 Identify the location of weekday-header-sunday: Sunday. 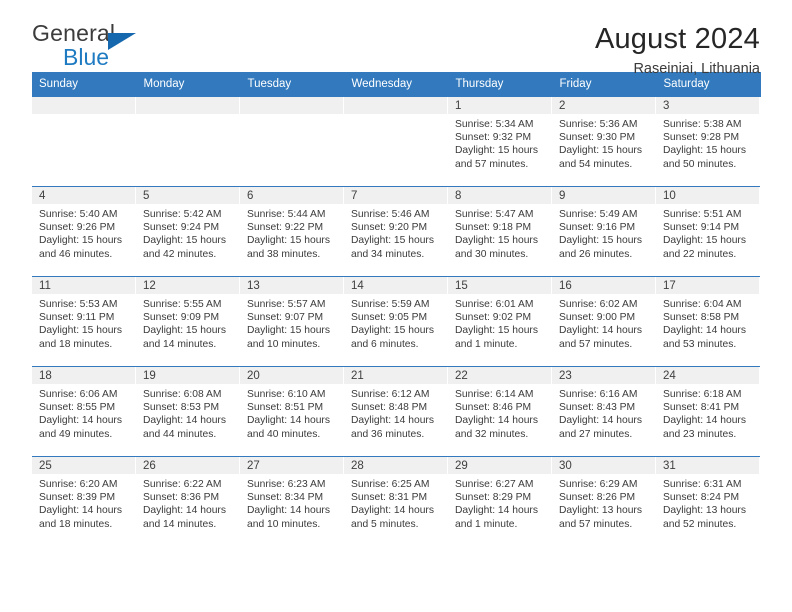
(84, 84).